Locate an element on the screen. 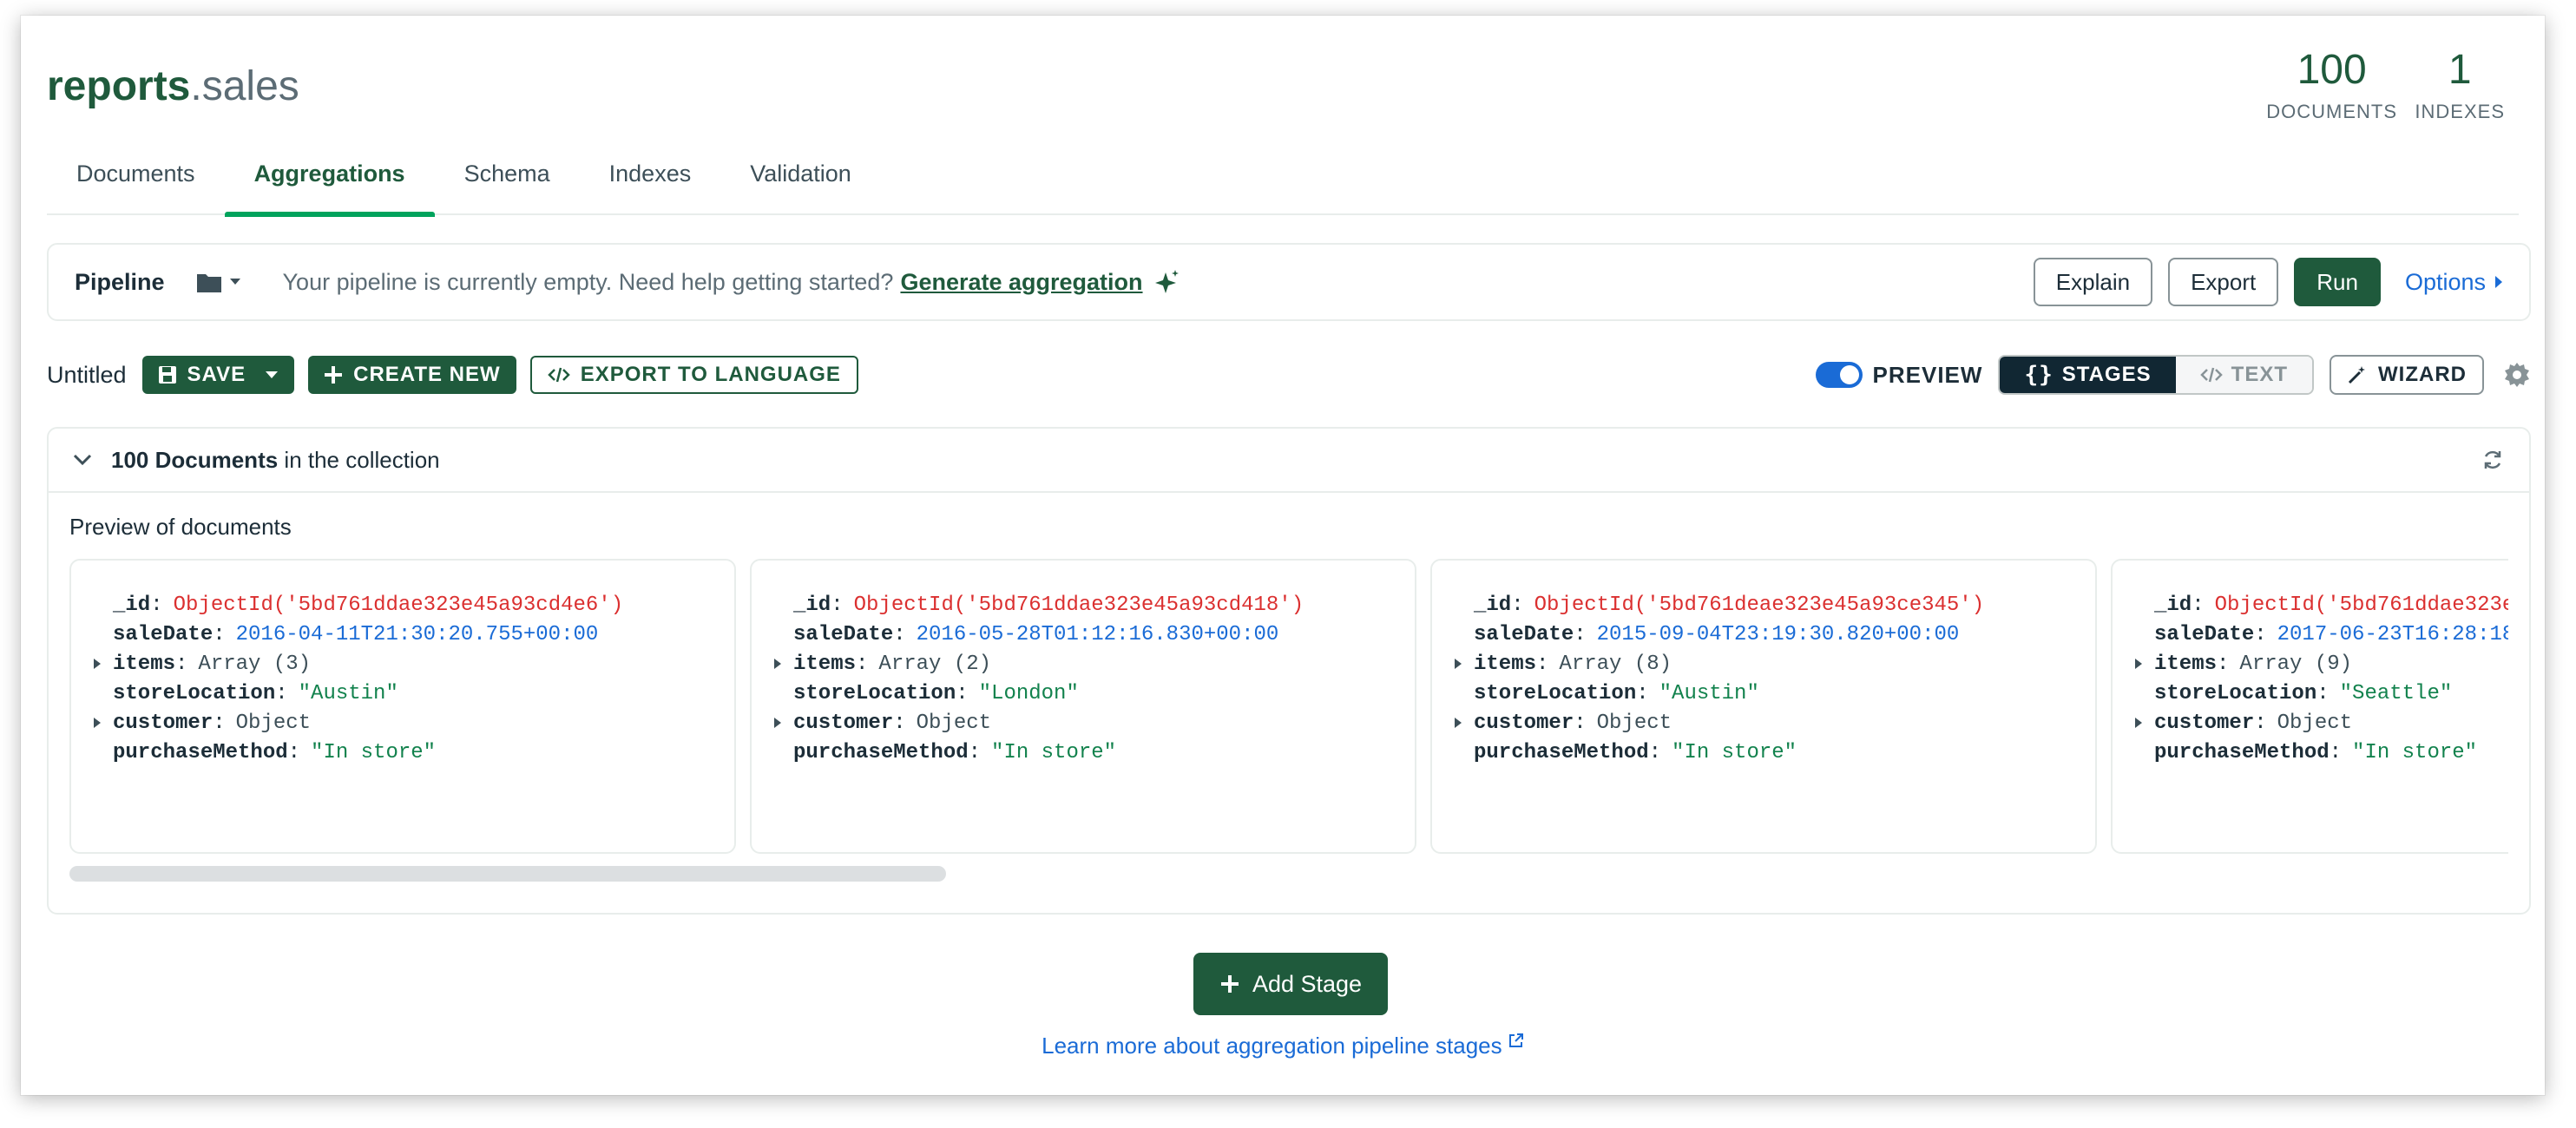 The height and width of the screenshot is (1128, 2576). save-icon is located at coordinates (167, 375).